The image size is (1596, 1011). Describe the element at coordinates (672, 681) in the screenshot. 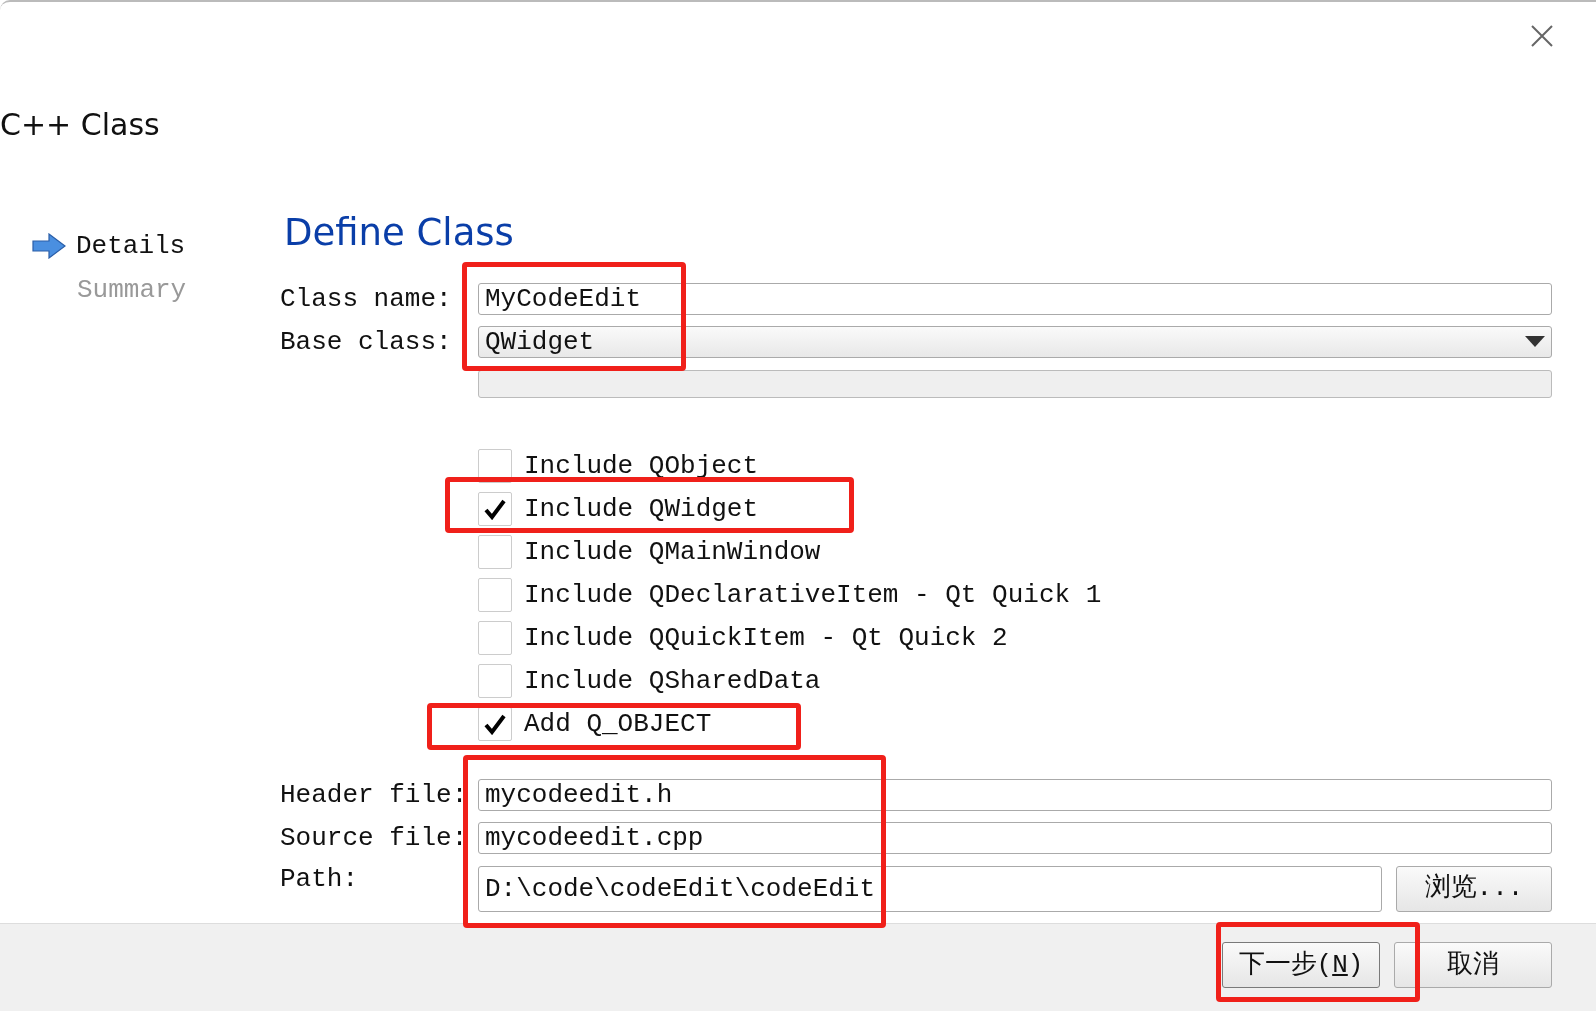

I see `checkbox-label: Include QSharedData` at that location.